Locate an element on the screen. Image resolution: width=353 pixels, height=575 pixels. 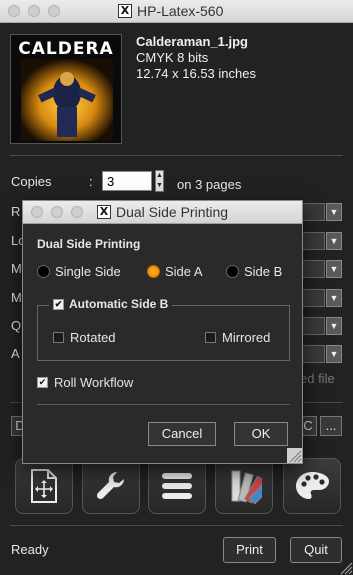
dialog-minimize-button is located at coordinates (57, 212).